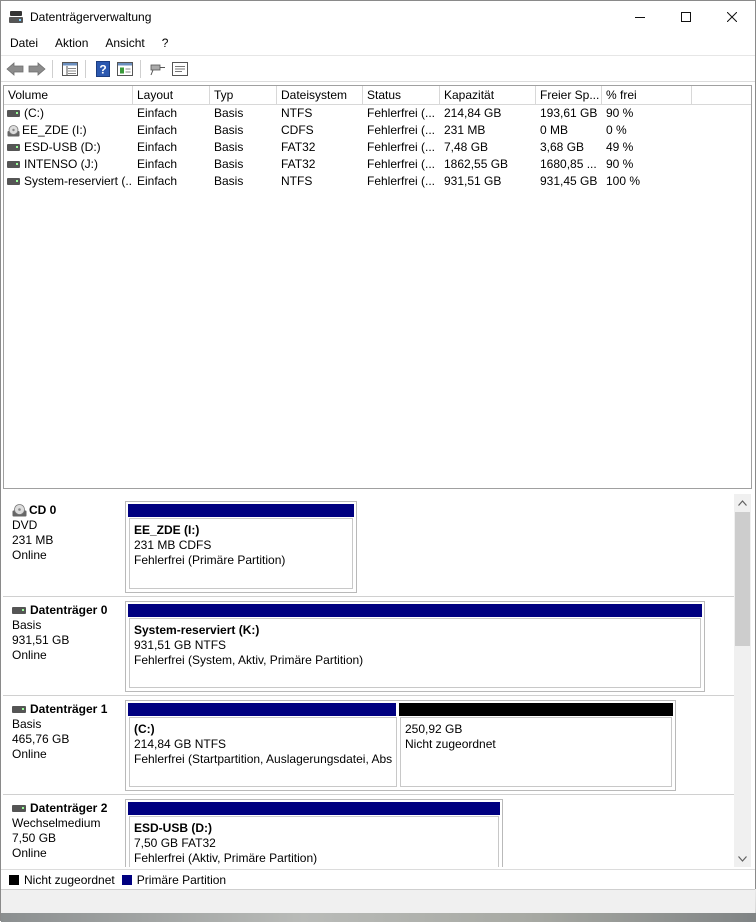 This screenshot has height=922, width=756. What do you see at coordinates (554, 130) in the screenshot?
I see `volume-free-space: 0 MB` at bounding box center [554, 130].